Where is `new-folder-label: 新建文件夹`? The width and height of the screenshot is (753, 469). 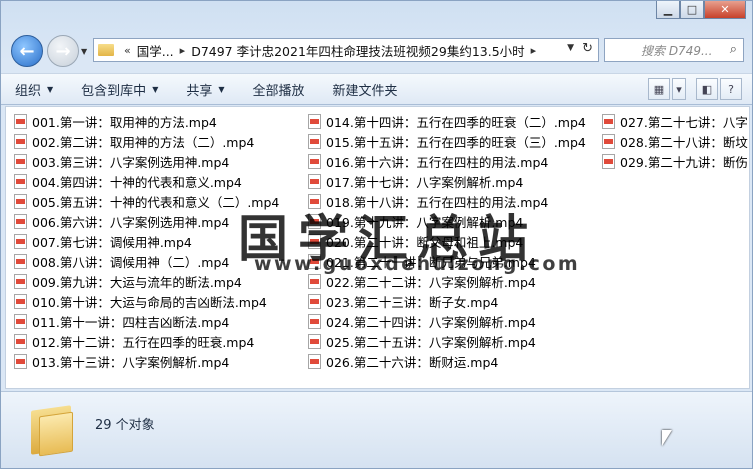 new-folder-label: 新建文件夹 is located at coordinates (365, 91).